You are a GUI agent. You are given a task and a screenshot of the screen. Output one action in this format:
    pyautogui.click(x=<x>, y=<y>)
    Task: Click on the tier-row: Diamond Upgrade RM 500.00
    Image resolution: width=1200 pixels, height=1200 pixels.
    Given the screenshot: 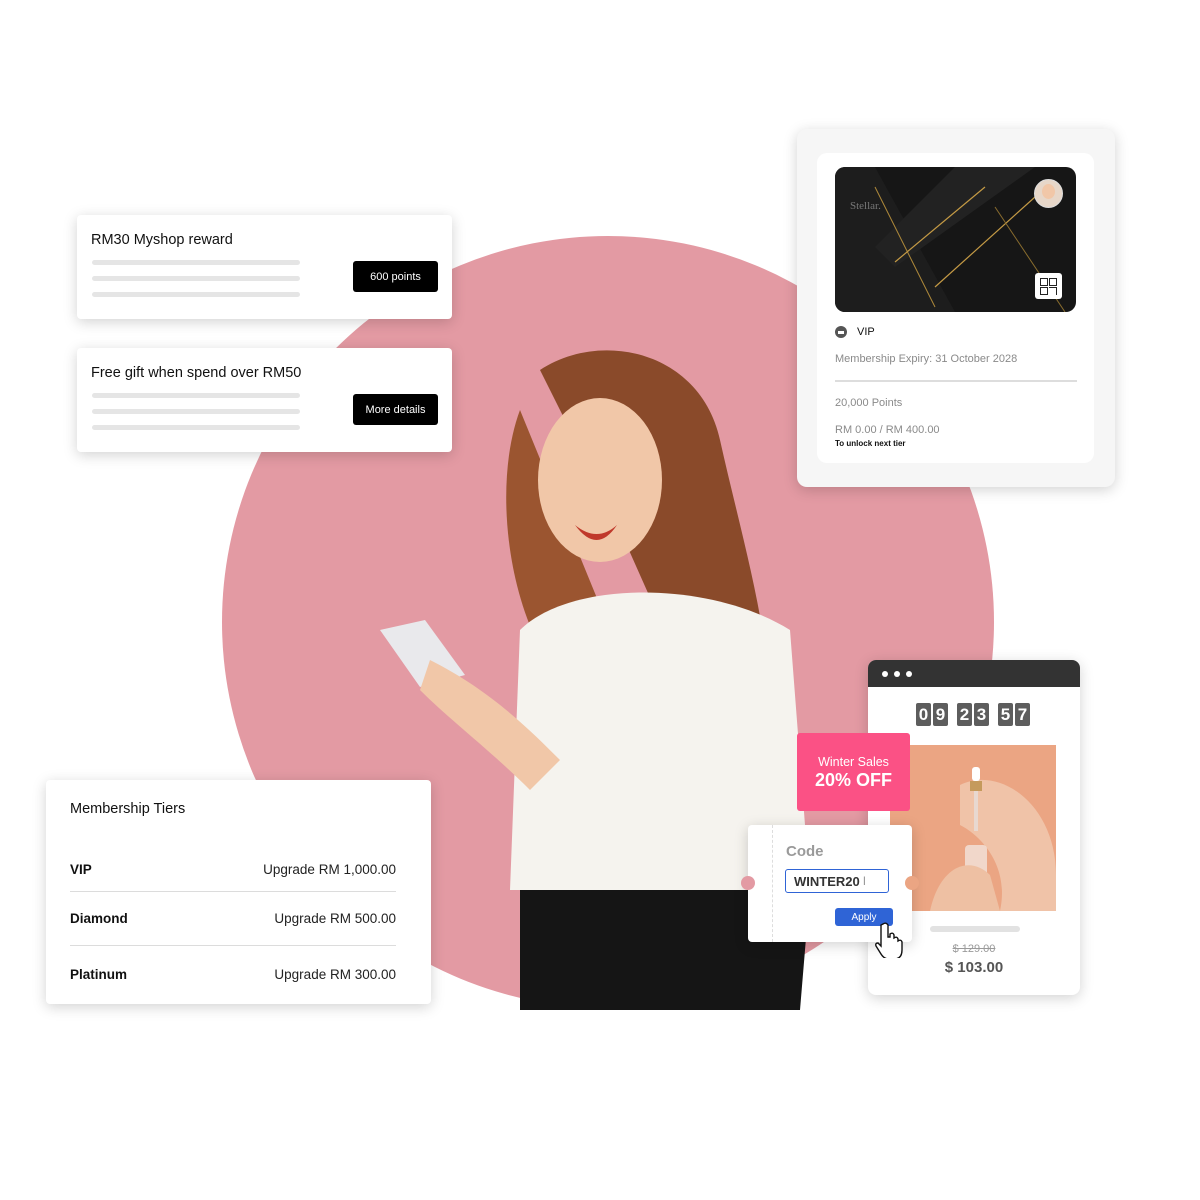 What is the action you would take?
    pyautogui.click(x=233, y=918)
    